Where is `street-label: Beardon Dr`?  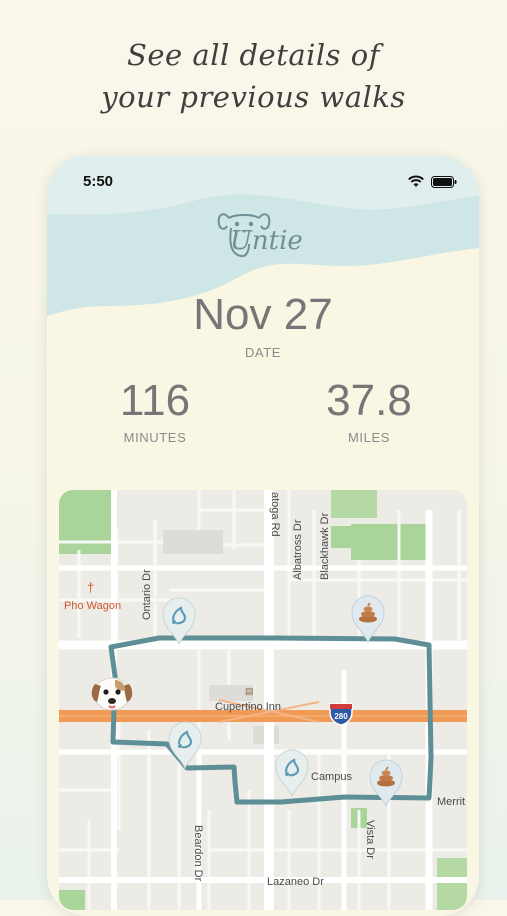 street-label: Beardon Dr is located at coordinates (198, 853).